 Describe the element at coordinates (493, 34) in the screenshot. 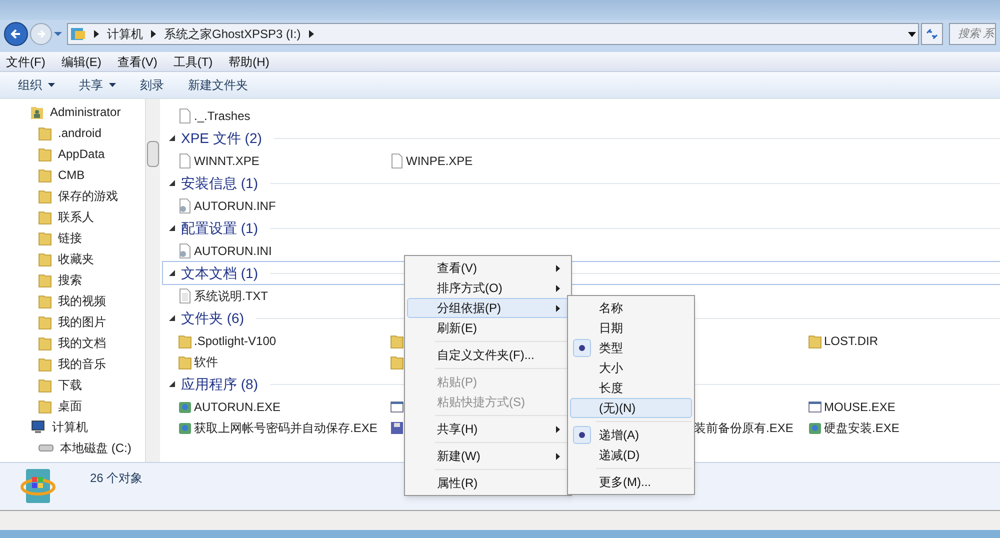

I see `address-bar: 计算机 系统之家GhostXPSP3 (I:)` at that location.